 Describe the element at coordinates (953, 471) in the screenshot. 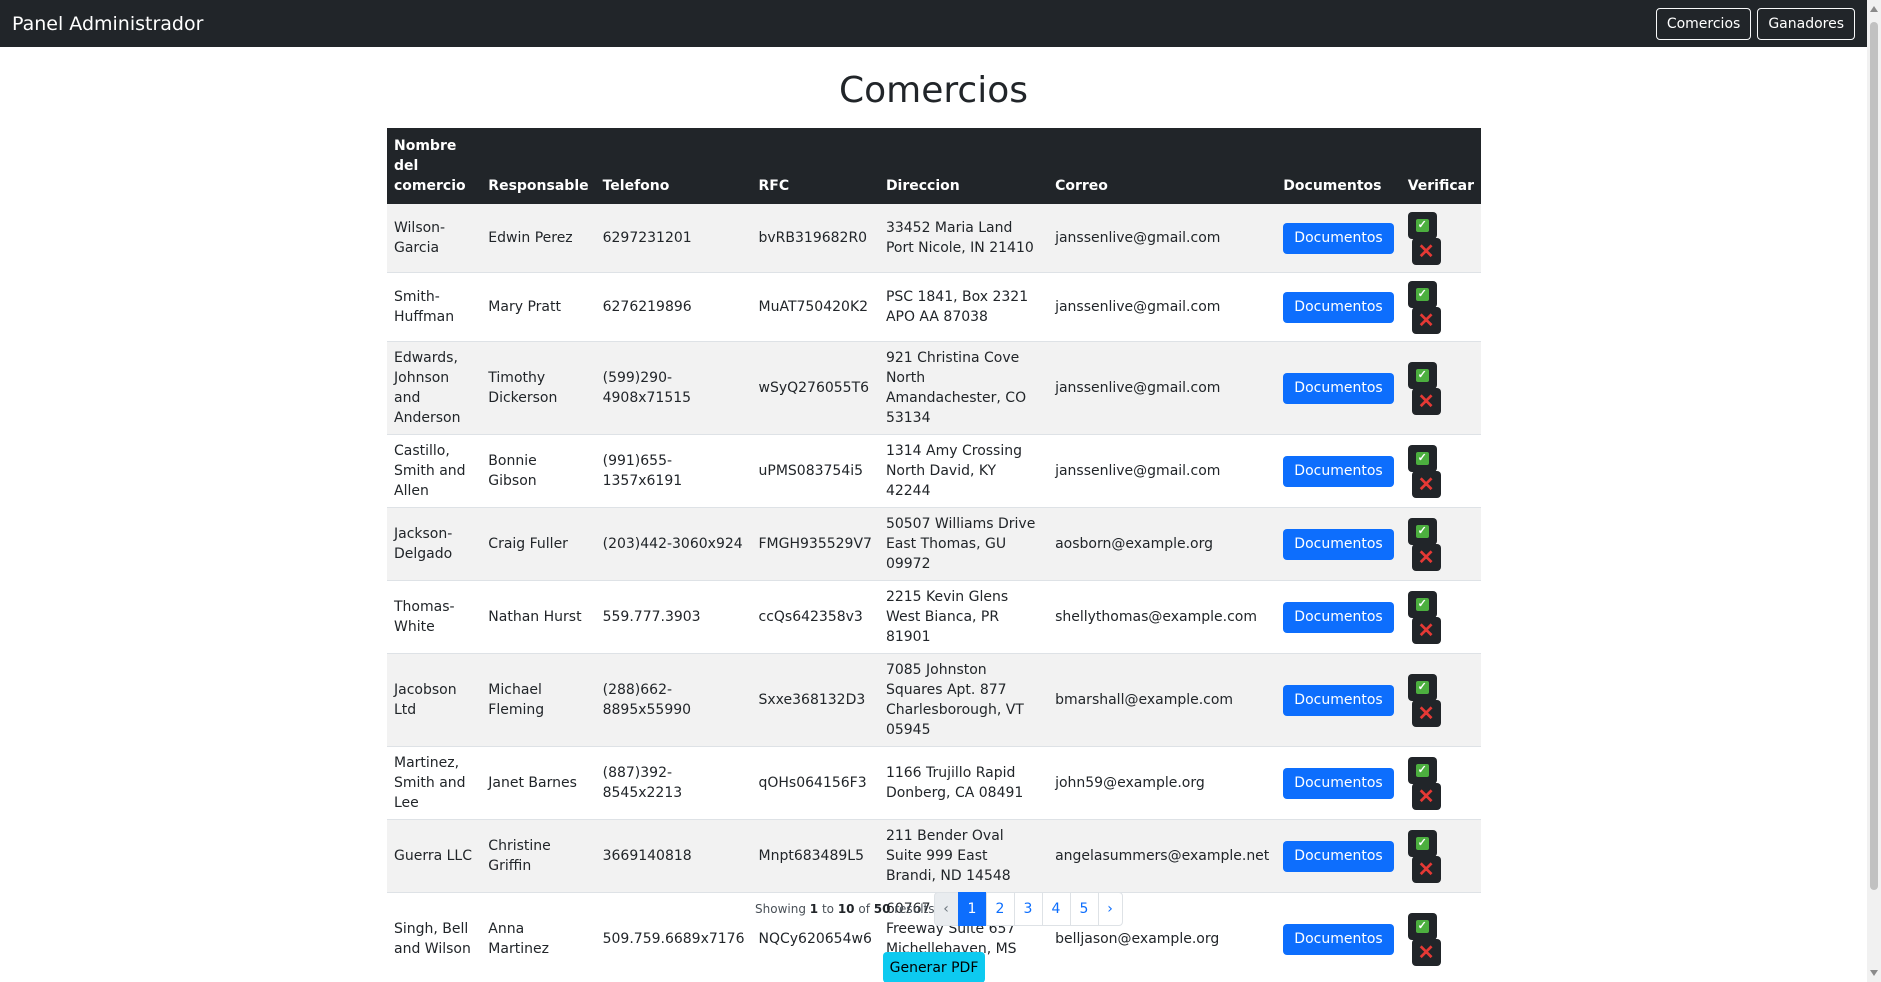

I see `cell-direccion: 1314 Amy Crossing North David, KY 42244` at that location.